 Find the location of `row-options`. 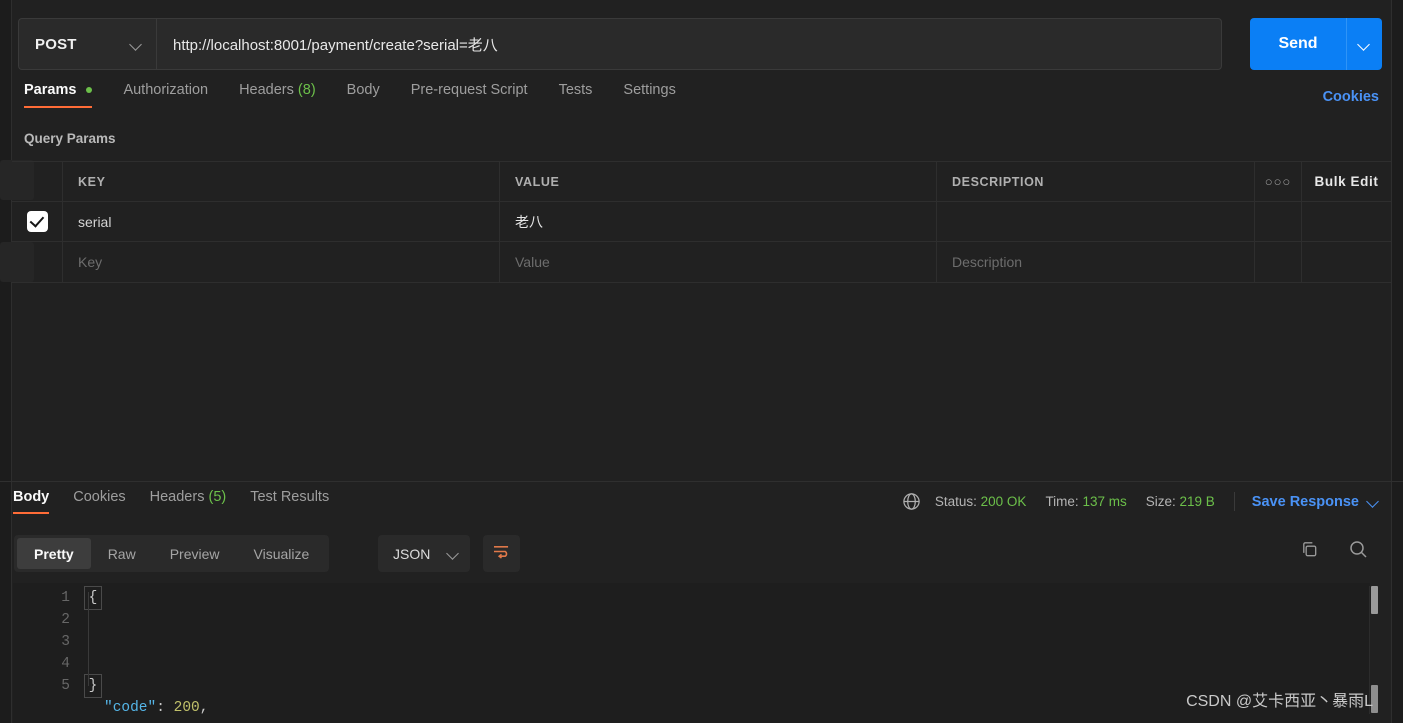

row-options is located at coordinates (1278, 221).